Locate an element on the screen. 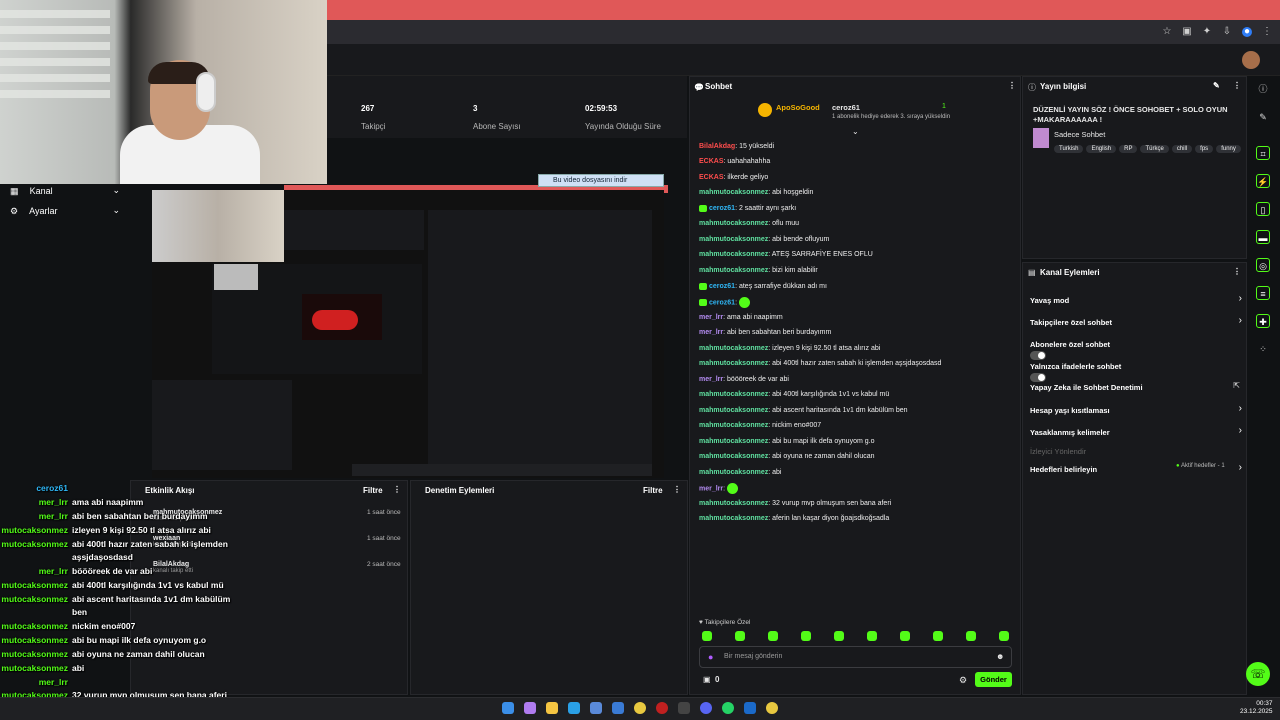 The image size is (1280, 720). emoji-icon: ☻ is located at coordinates (1000, 656).